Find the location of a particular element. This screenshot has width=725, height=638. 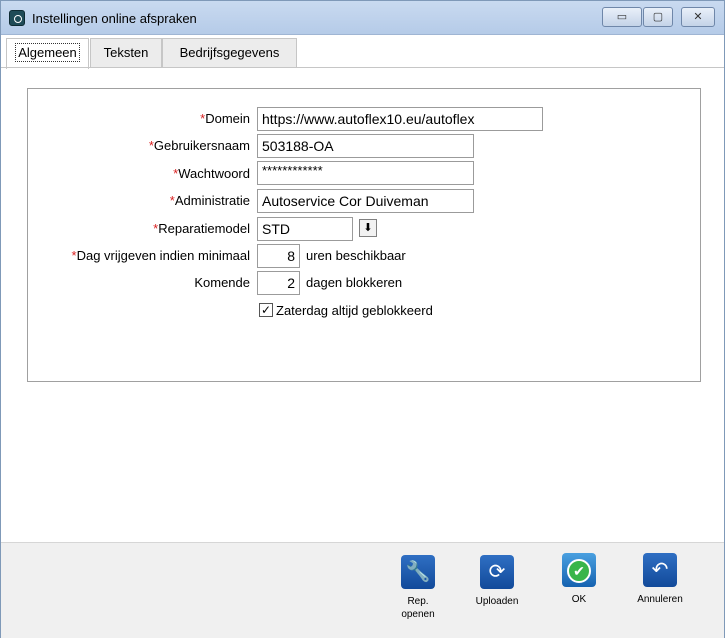

sync-icon: ⟳ is located at coordinates (497, 572).